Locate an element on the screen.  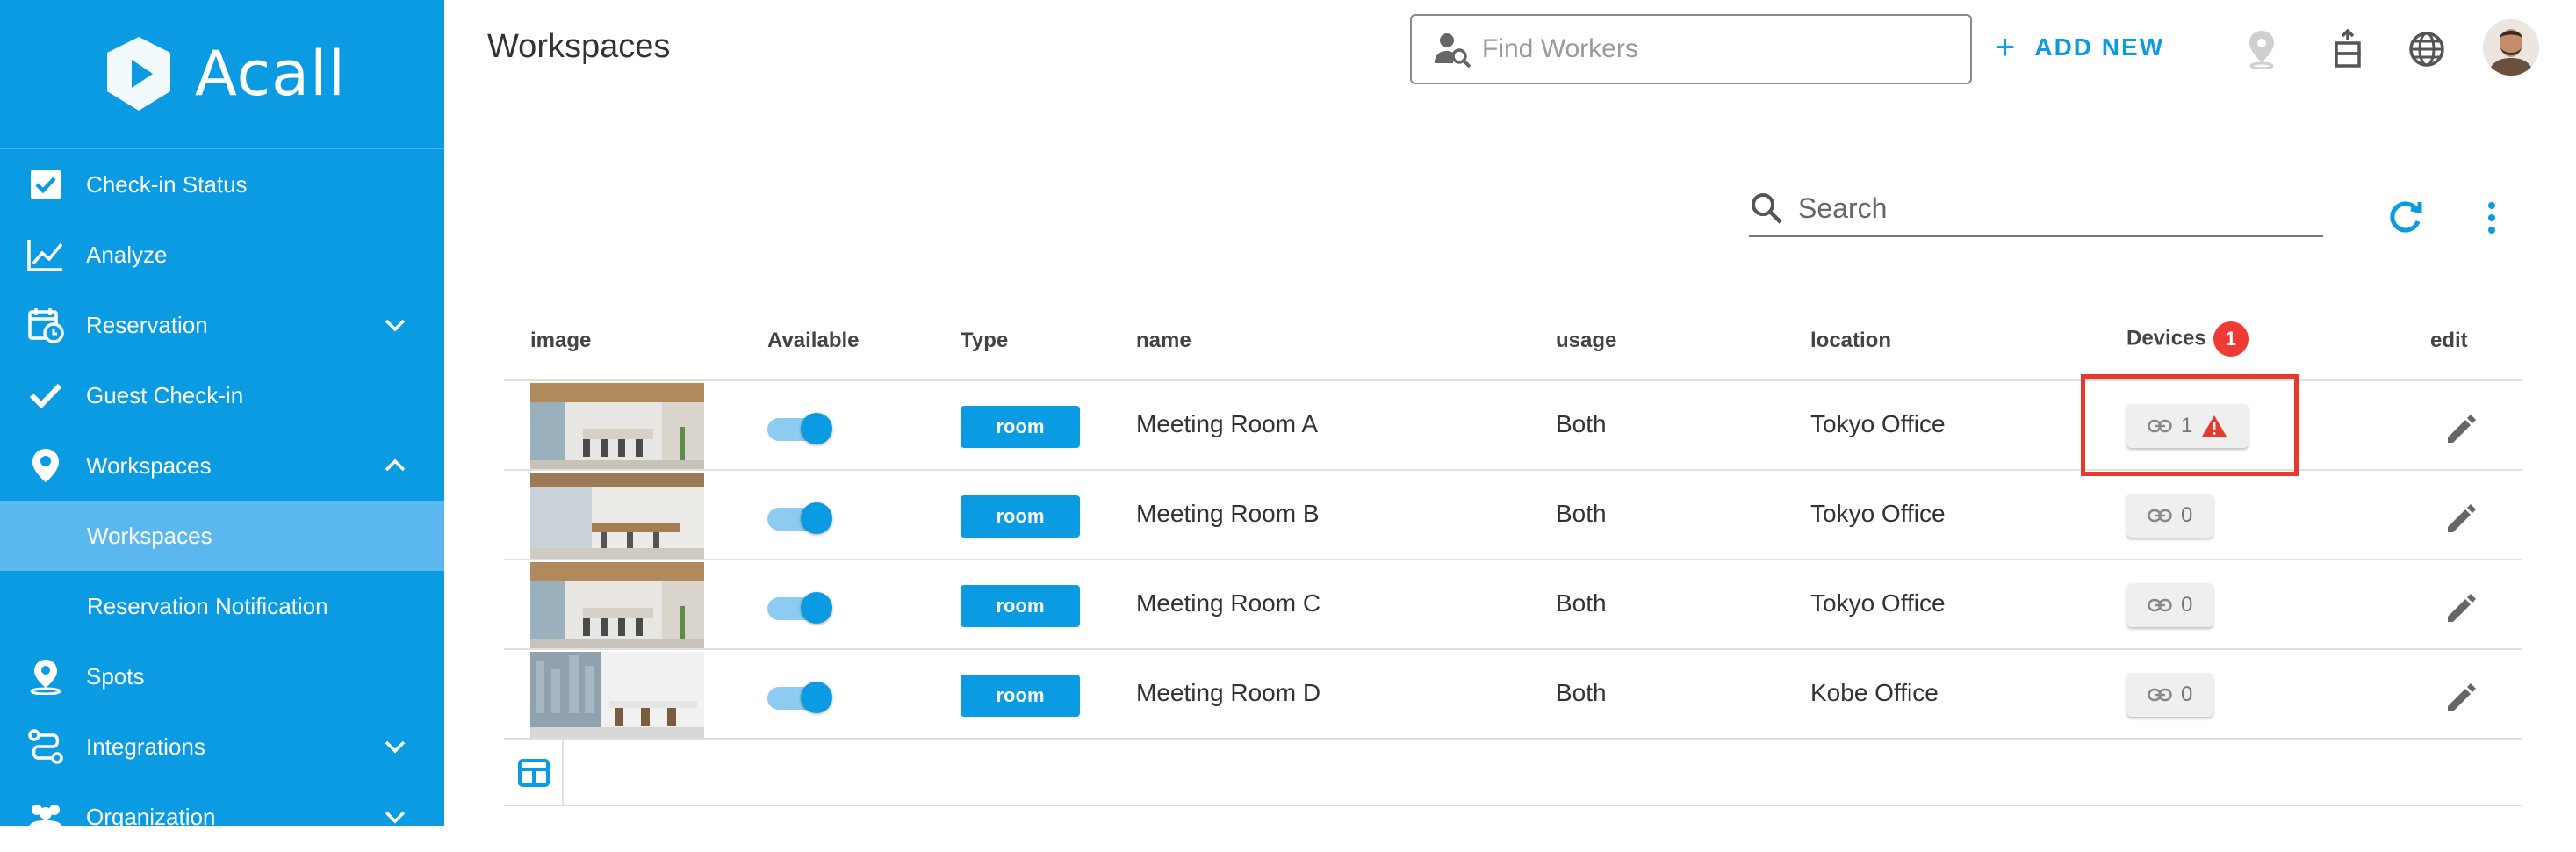
sidebar-item-reservation: Reservation is located at coordinates (222, 325).